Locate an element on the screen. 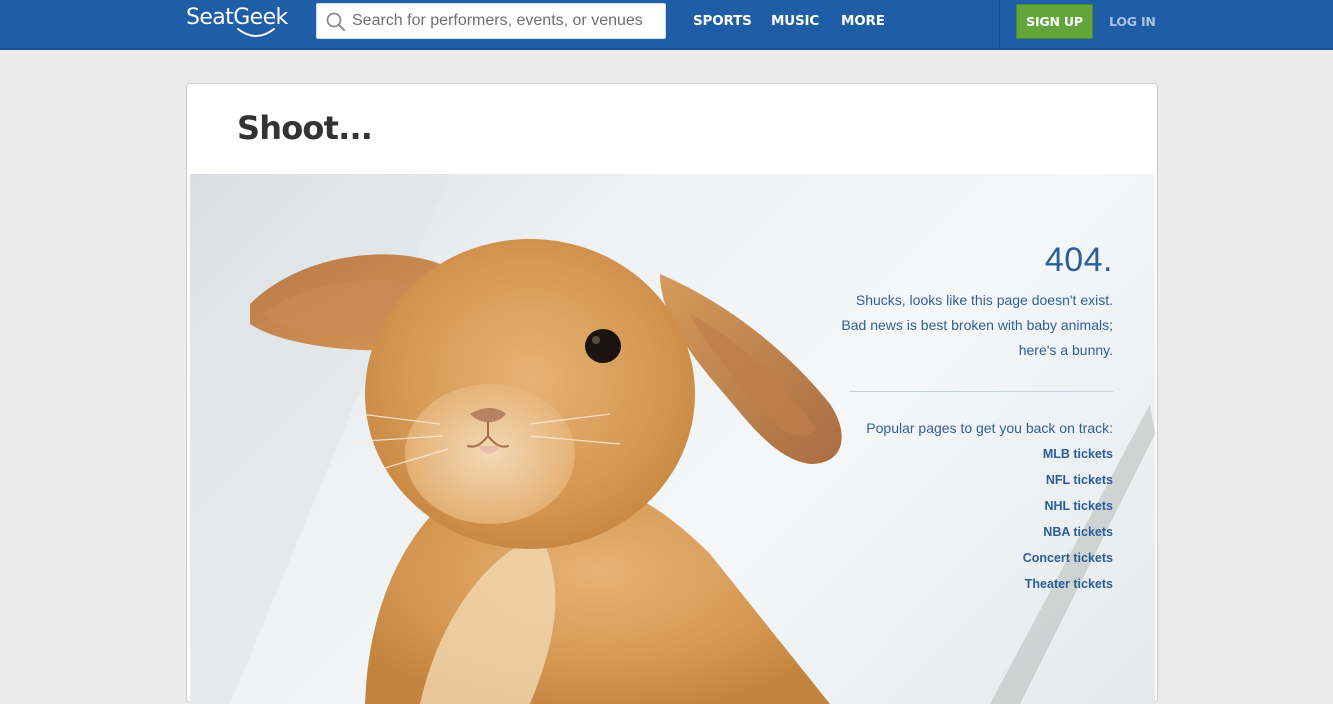 Image resolution: width=1333 pixels, height=704 pixels. search-box is located at coordinates (491, 21).